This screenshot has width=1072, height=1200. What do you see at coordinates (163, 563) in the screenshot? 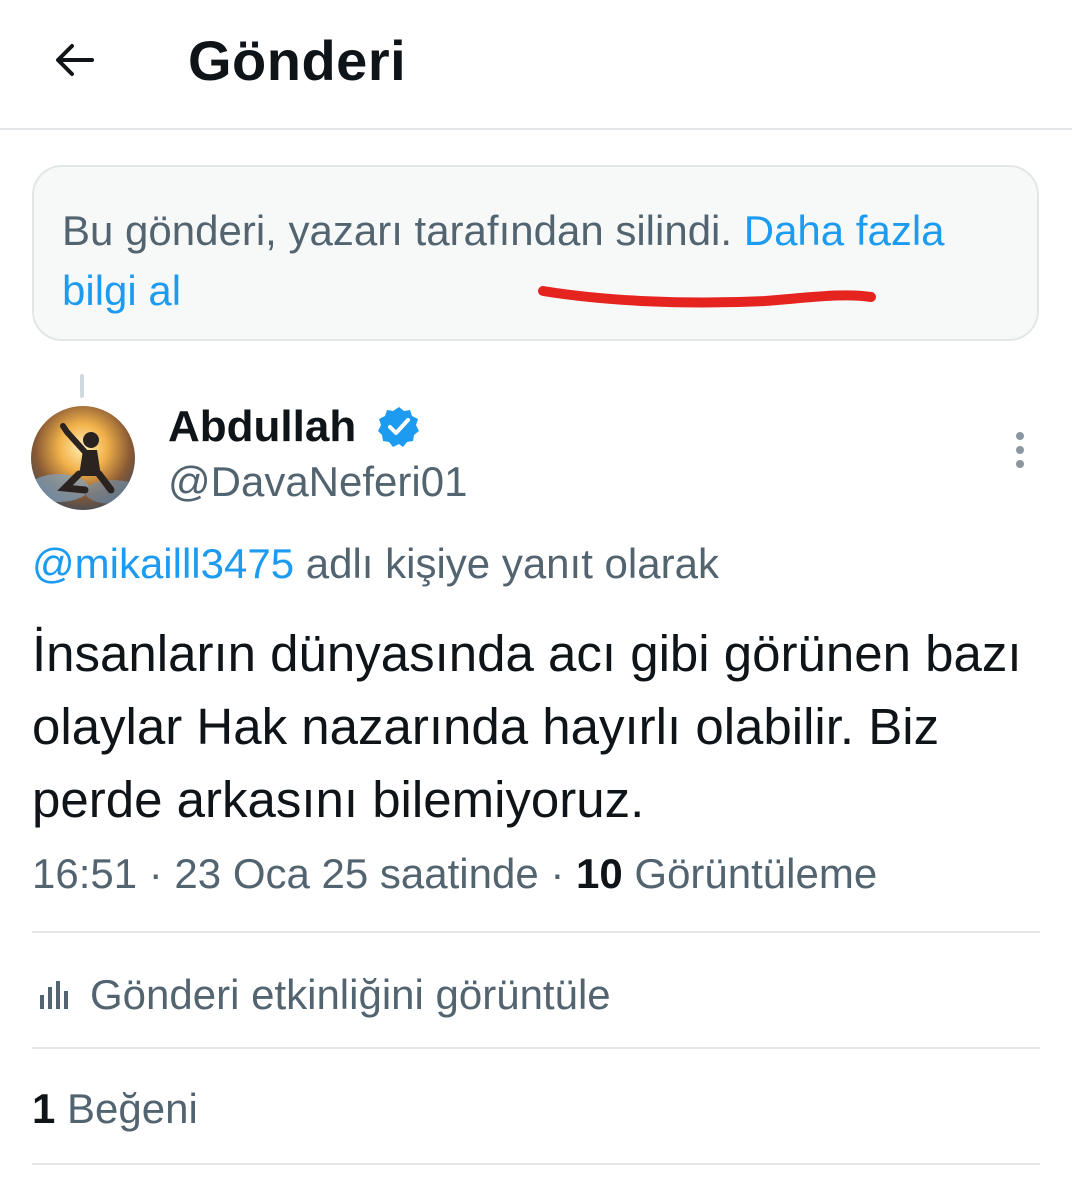
I see `reply-to-mention-link: @mikailll3475` at bounding box center [163, 563].